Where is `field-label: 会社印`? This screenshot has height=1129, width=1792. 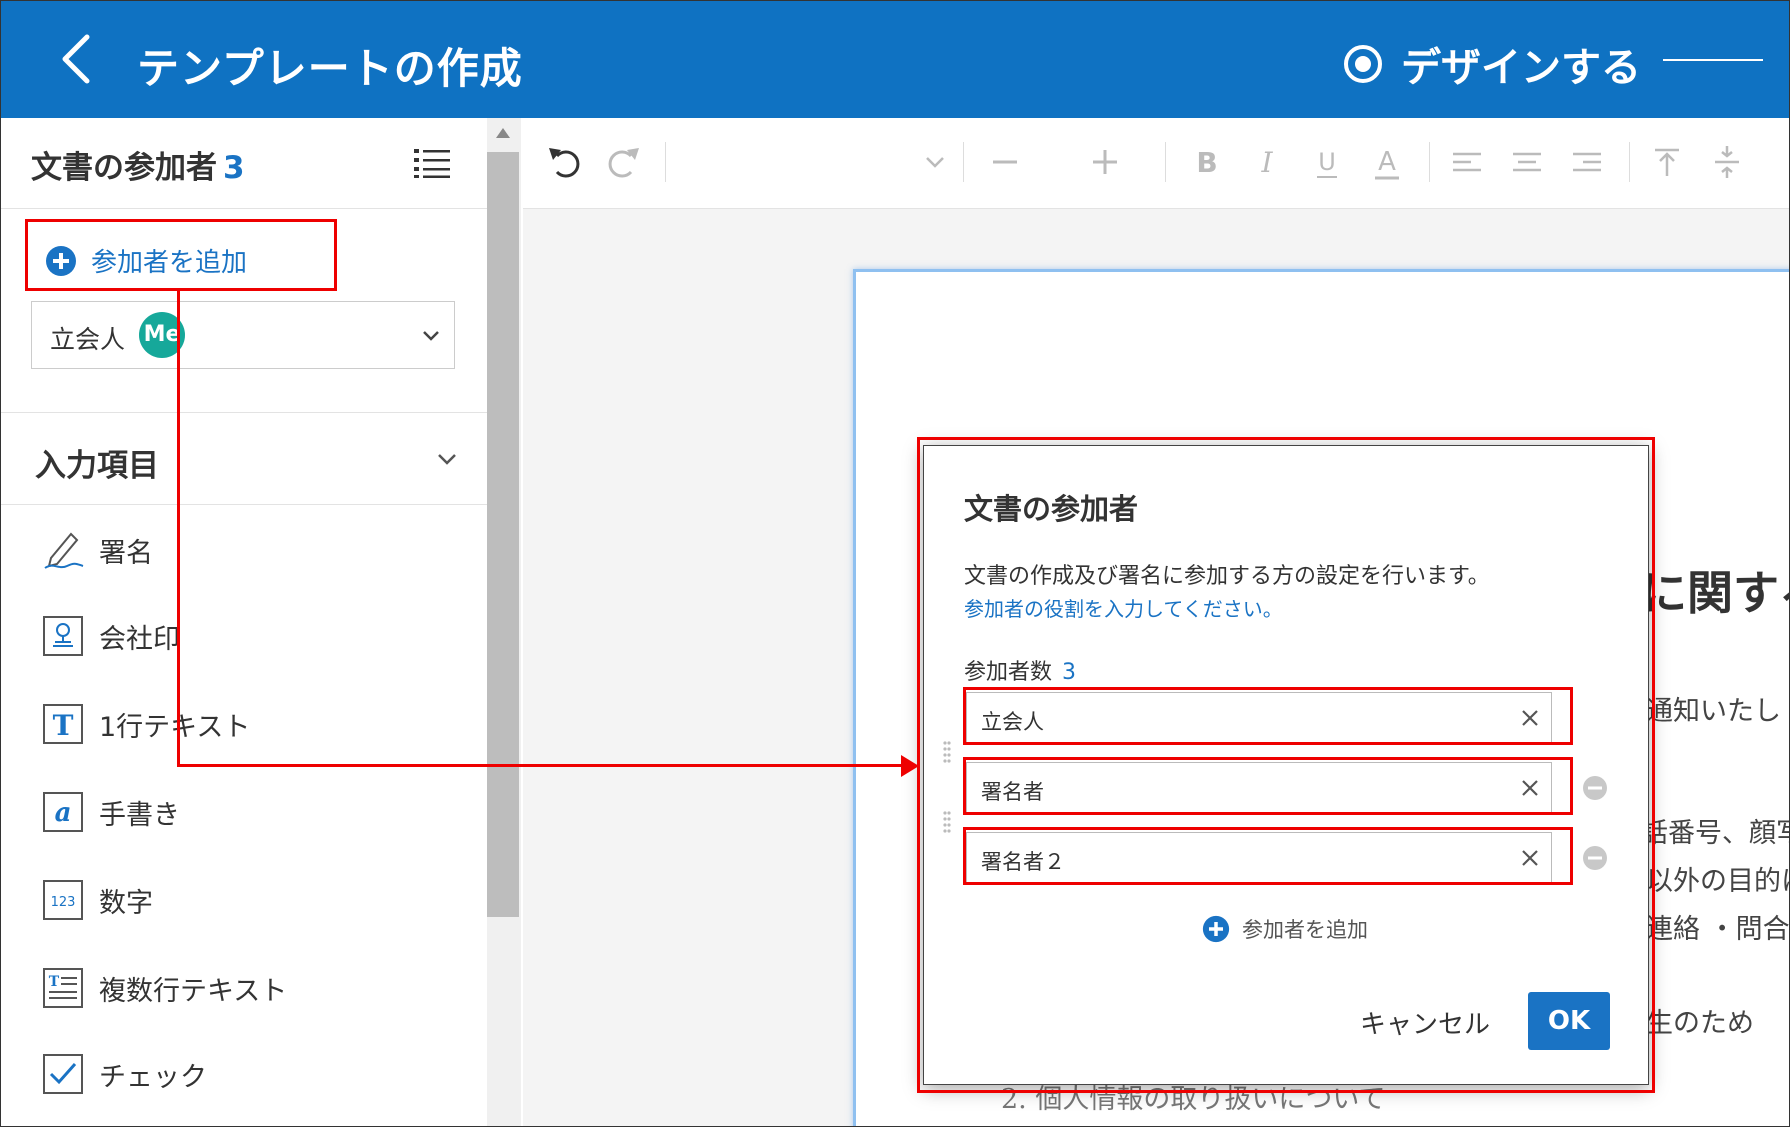 field-label: 会社印 is located at coordinates (139, 639).